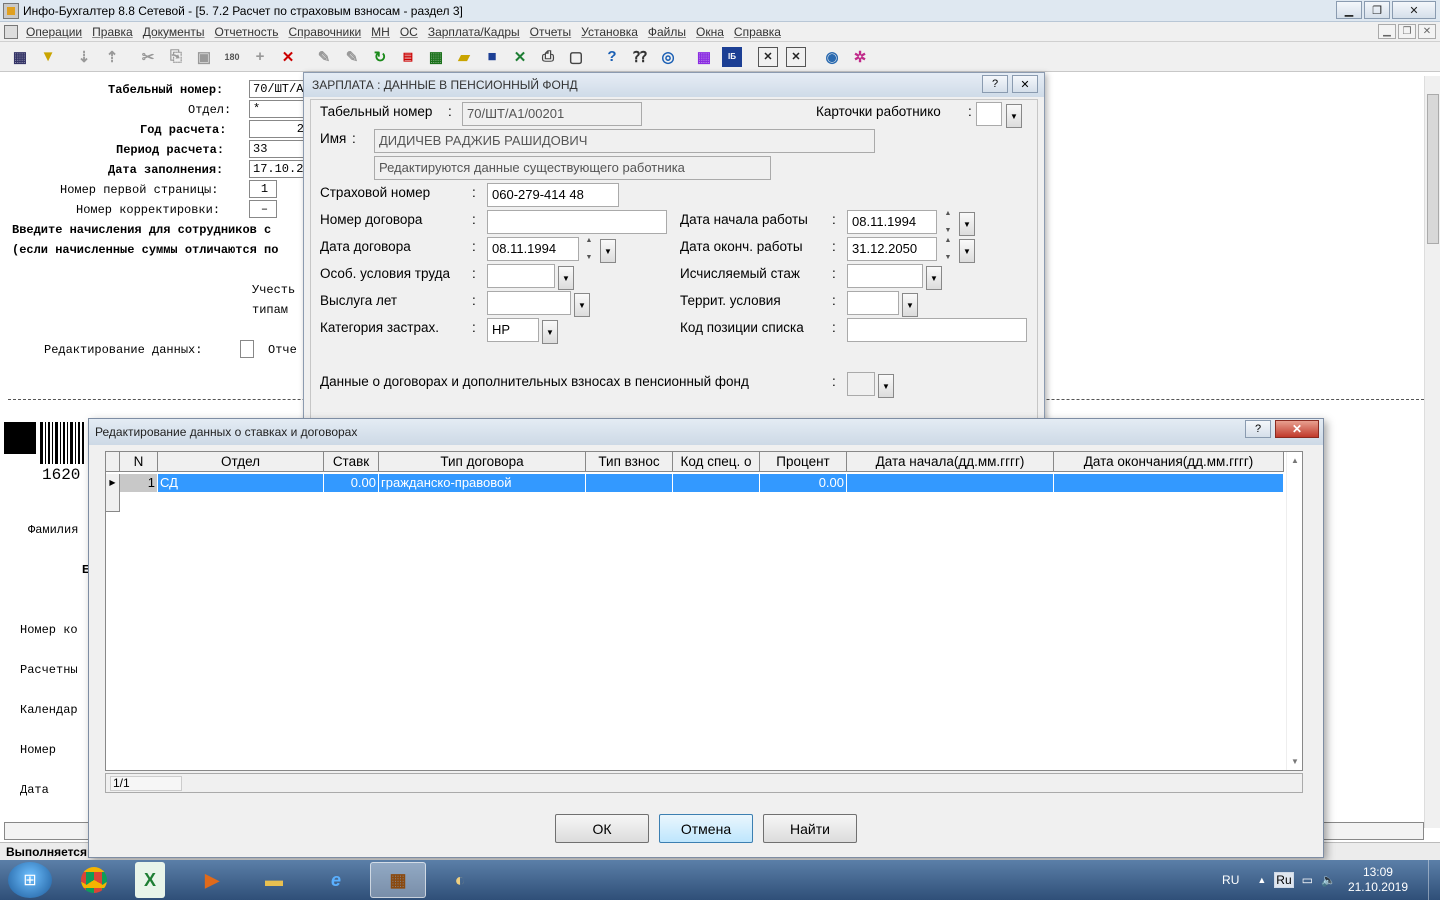  What do you see at coordinates (212, 880) in the screenshot?
I see `media-player-icon: ▶` at bounding box center [212, 880].